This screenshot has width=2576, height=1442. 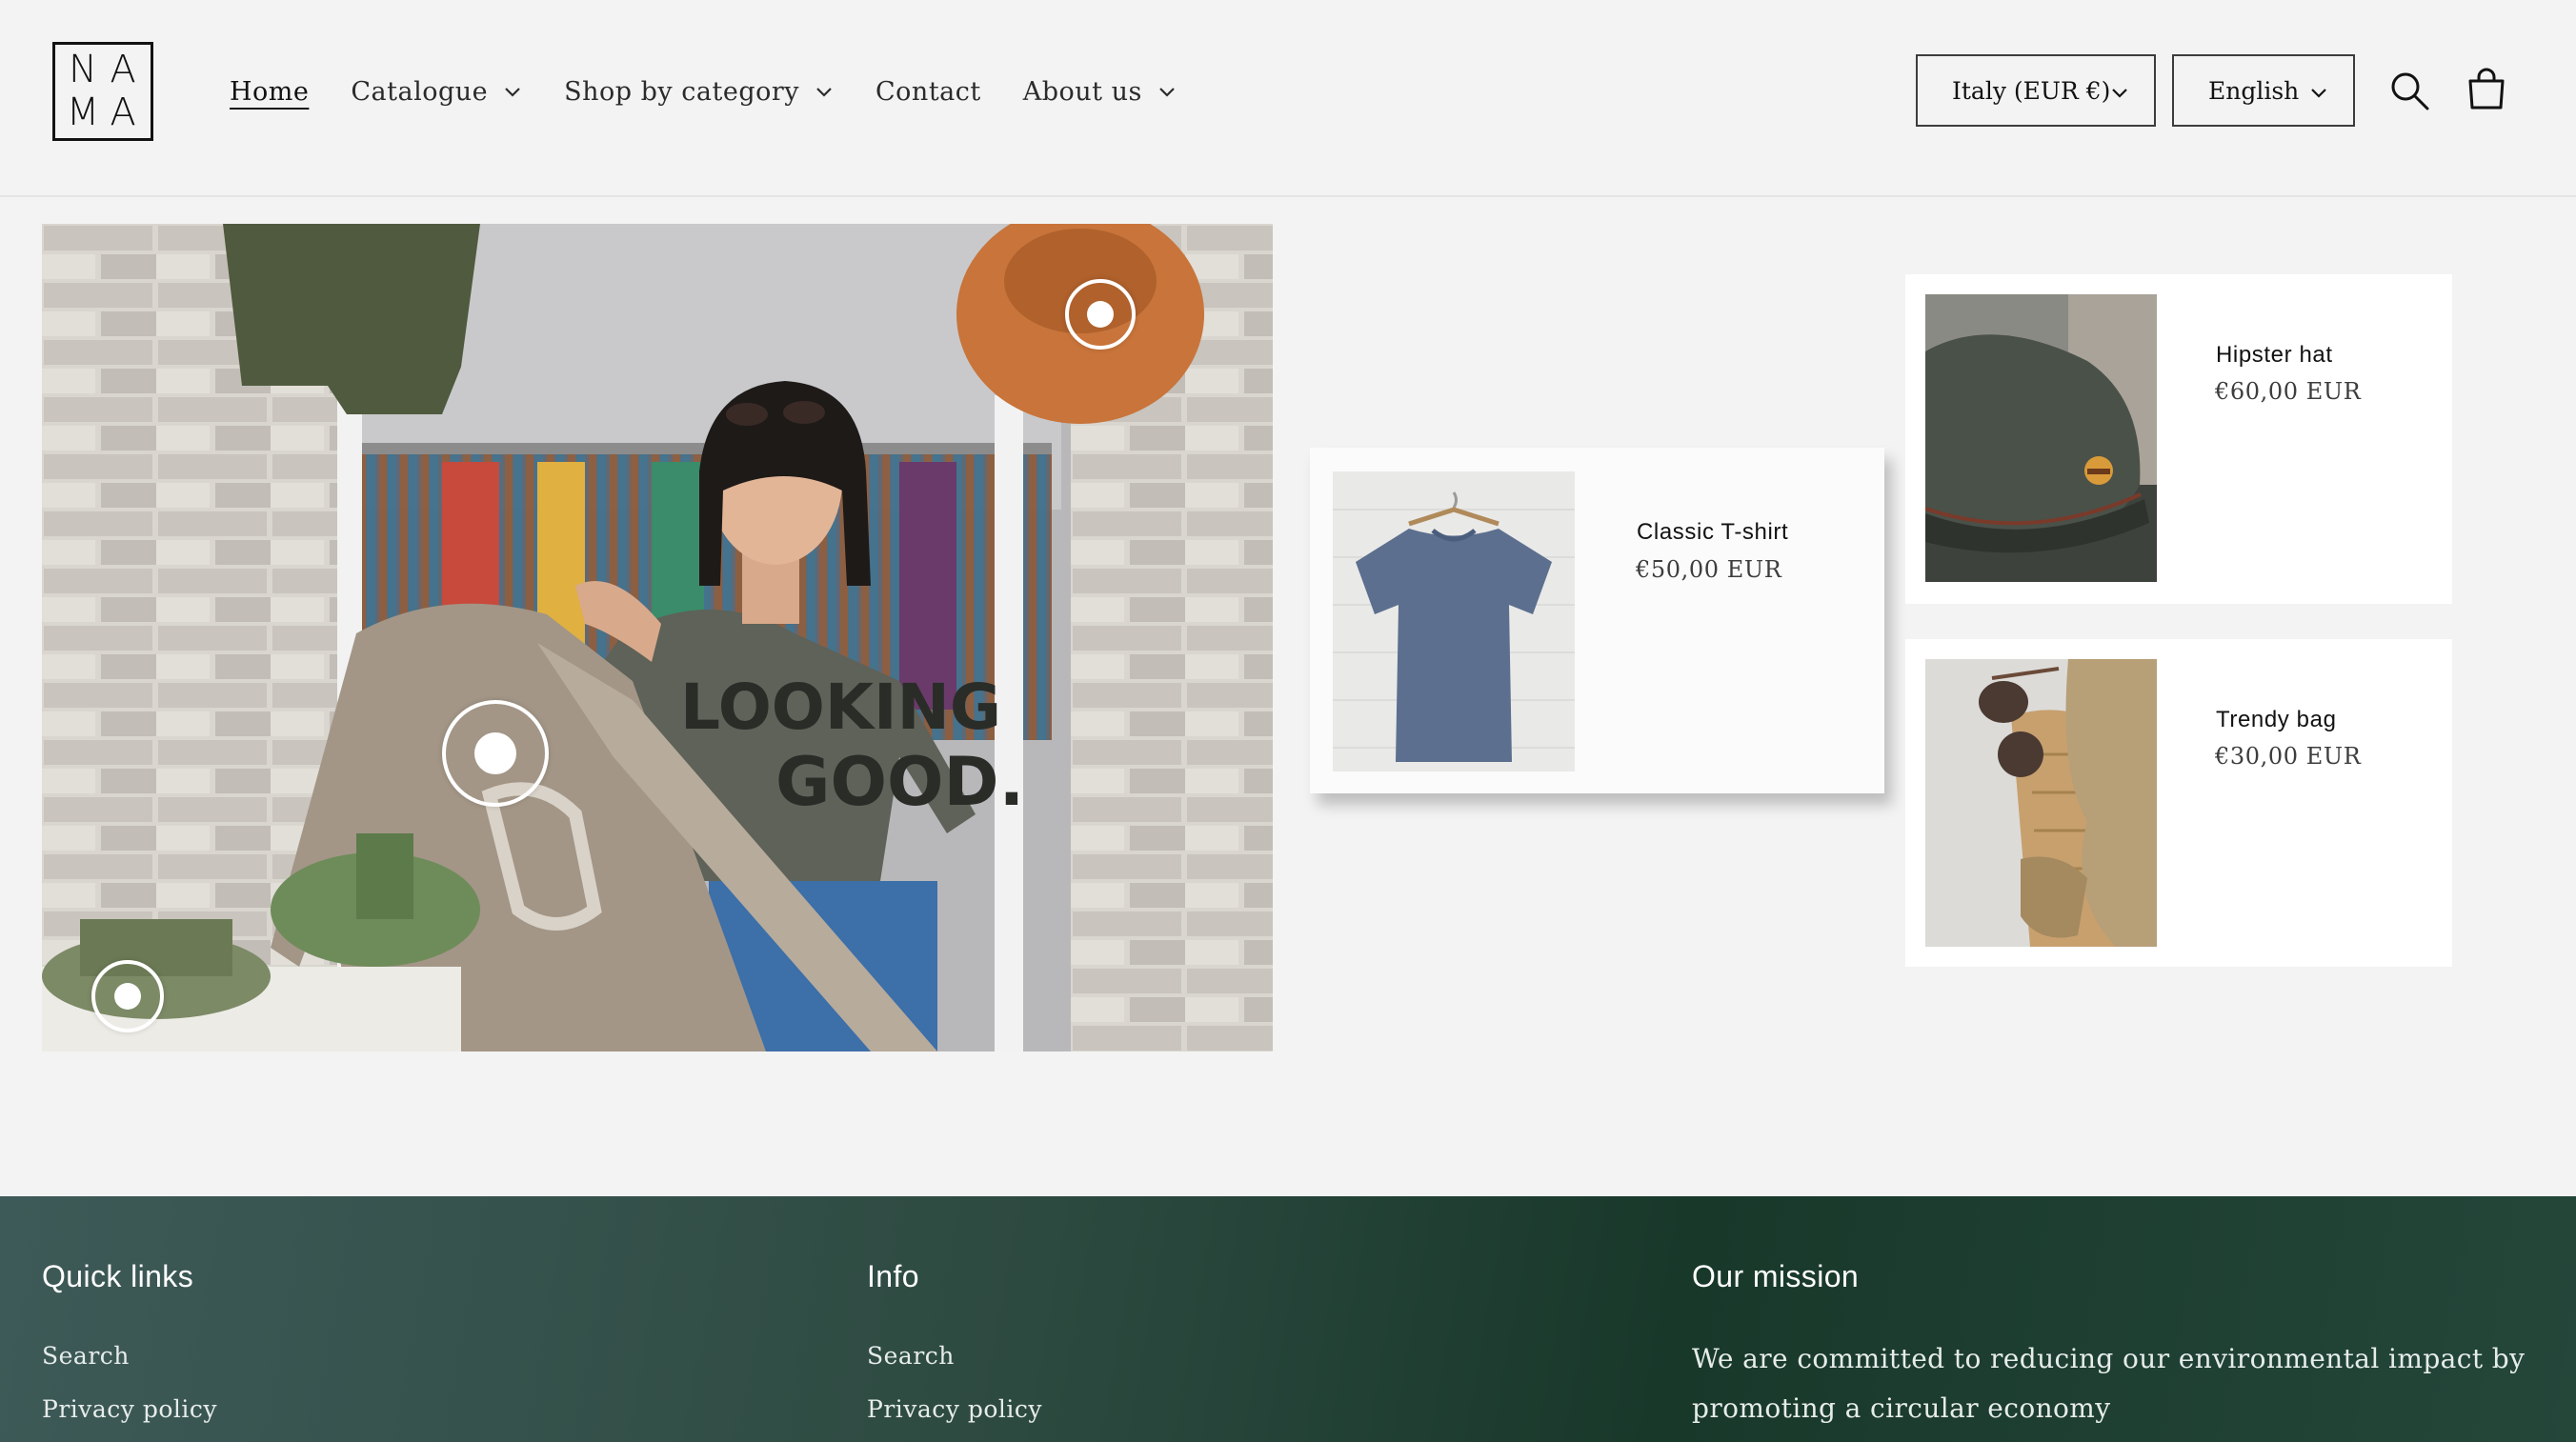 What do you see at coordinates (2031, 90) in the screenshot?
I see `country-selector-label: Italy (EUR €)` at bounding box center [2031, 90].